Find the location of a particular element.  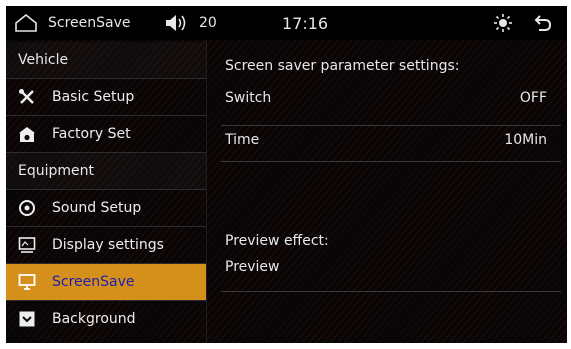

status-bar: ScreenSave 20 17:16 is located at coordinates (286, 23).